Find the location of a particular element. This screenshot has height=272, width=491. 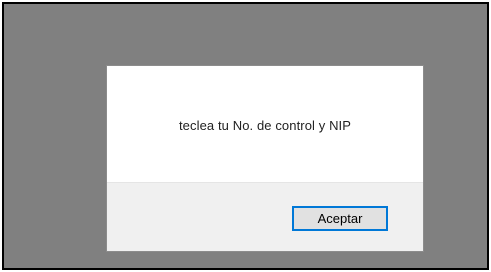

accept-button: Aceptar is located at coordinates (340, 218).